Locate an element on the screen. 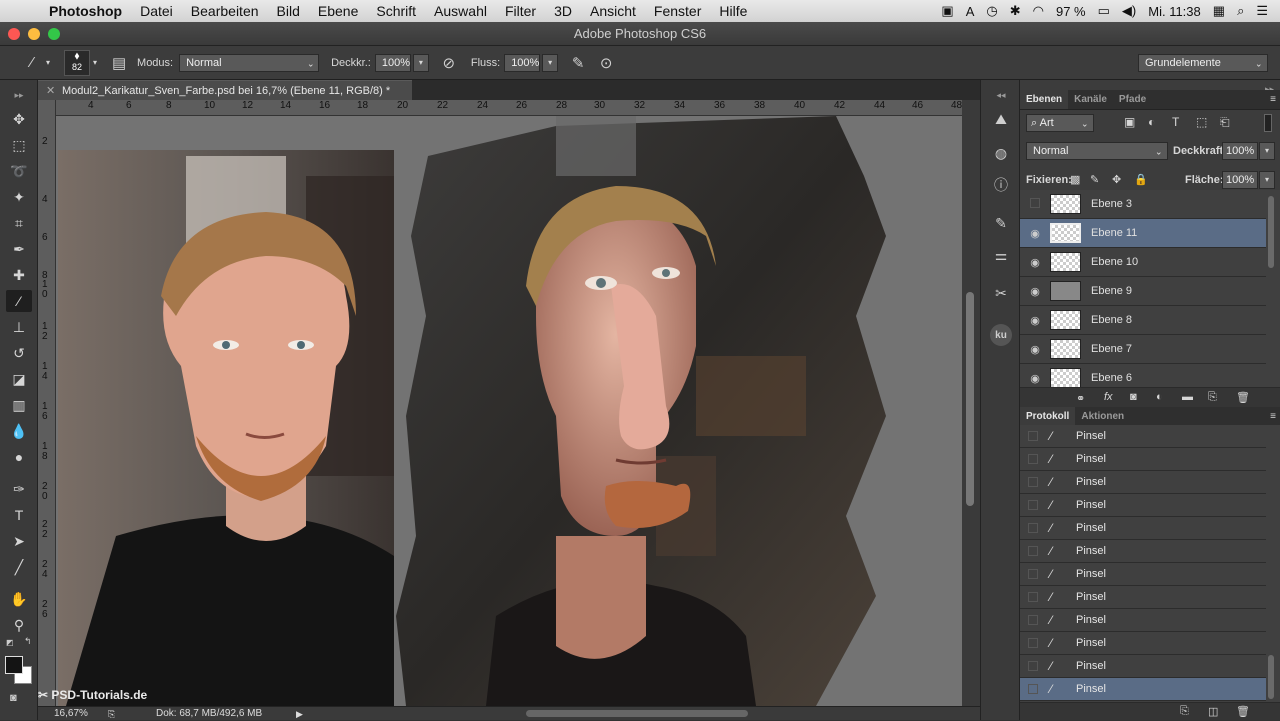  filter-toggle-switch is located at coordinates (1268, 123).